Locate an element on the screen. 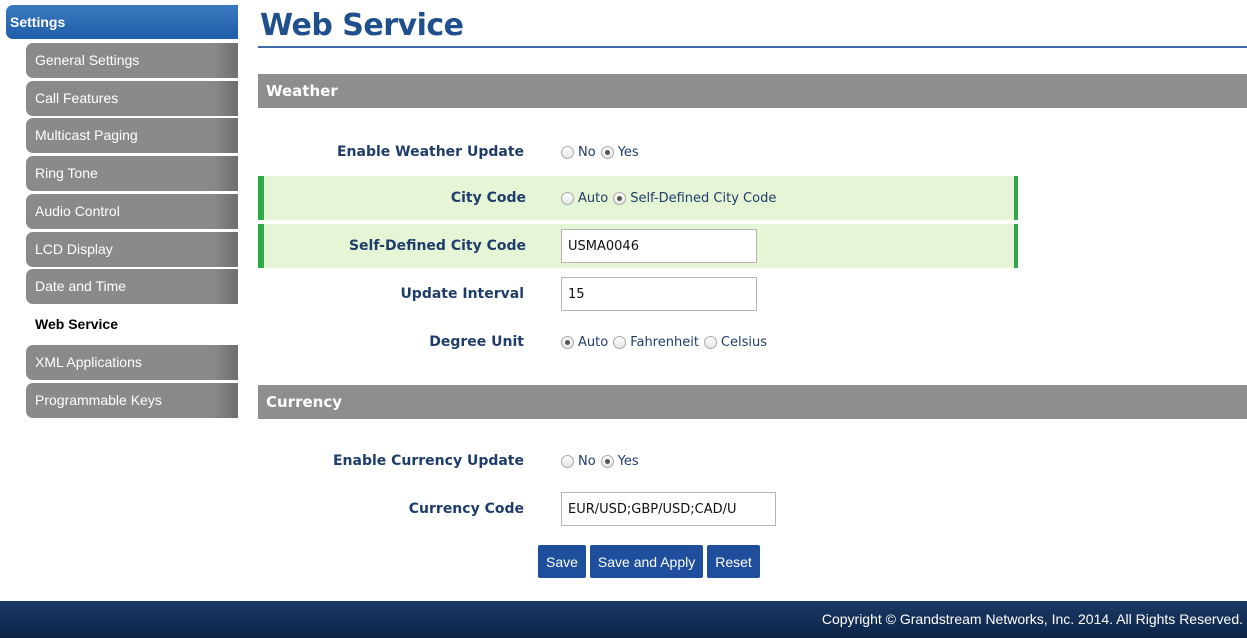  currency-enable-radio-group: No Yes is located at coordinates (602, 461).